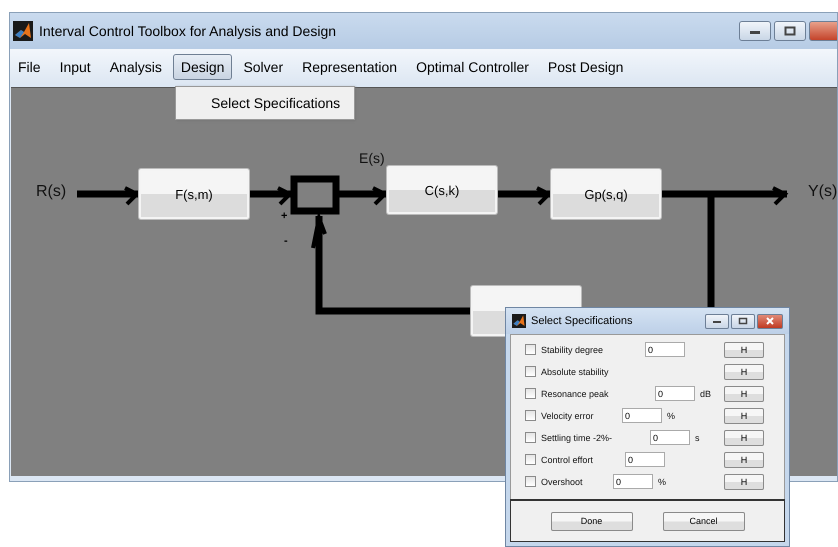  I want to click on sign-label: -, so click(286, 241).